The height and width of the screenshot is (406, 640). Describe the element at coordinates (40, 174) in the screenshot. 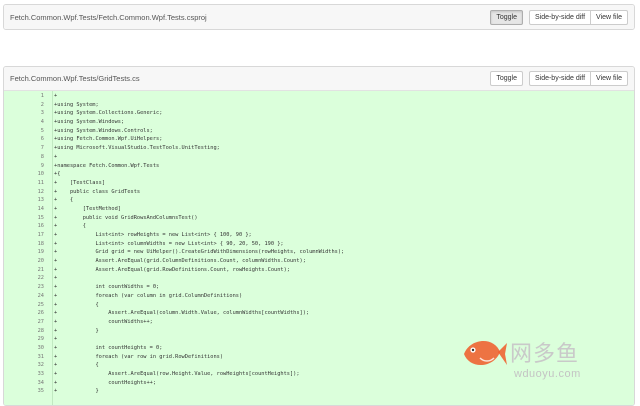

I see `line-number: 10` at that location.